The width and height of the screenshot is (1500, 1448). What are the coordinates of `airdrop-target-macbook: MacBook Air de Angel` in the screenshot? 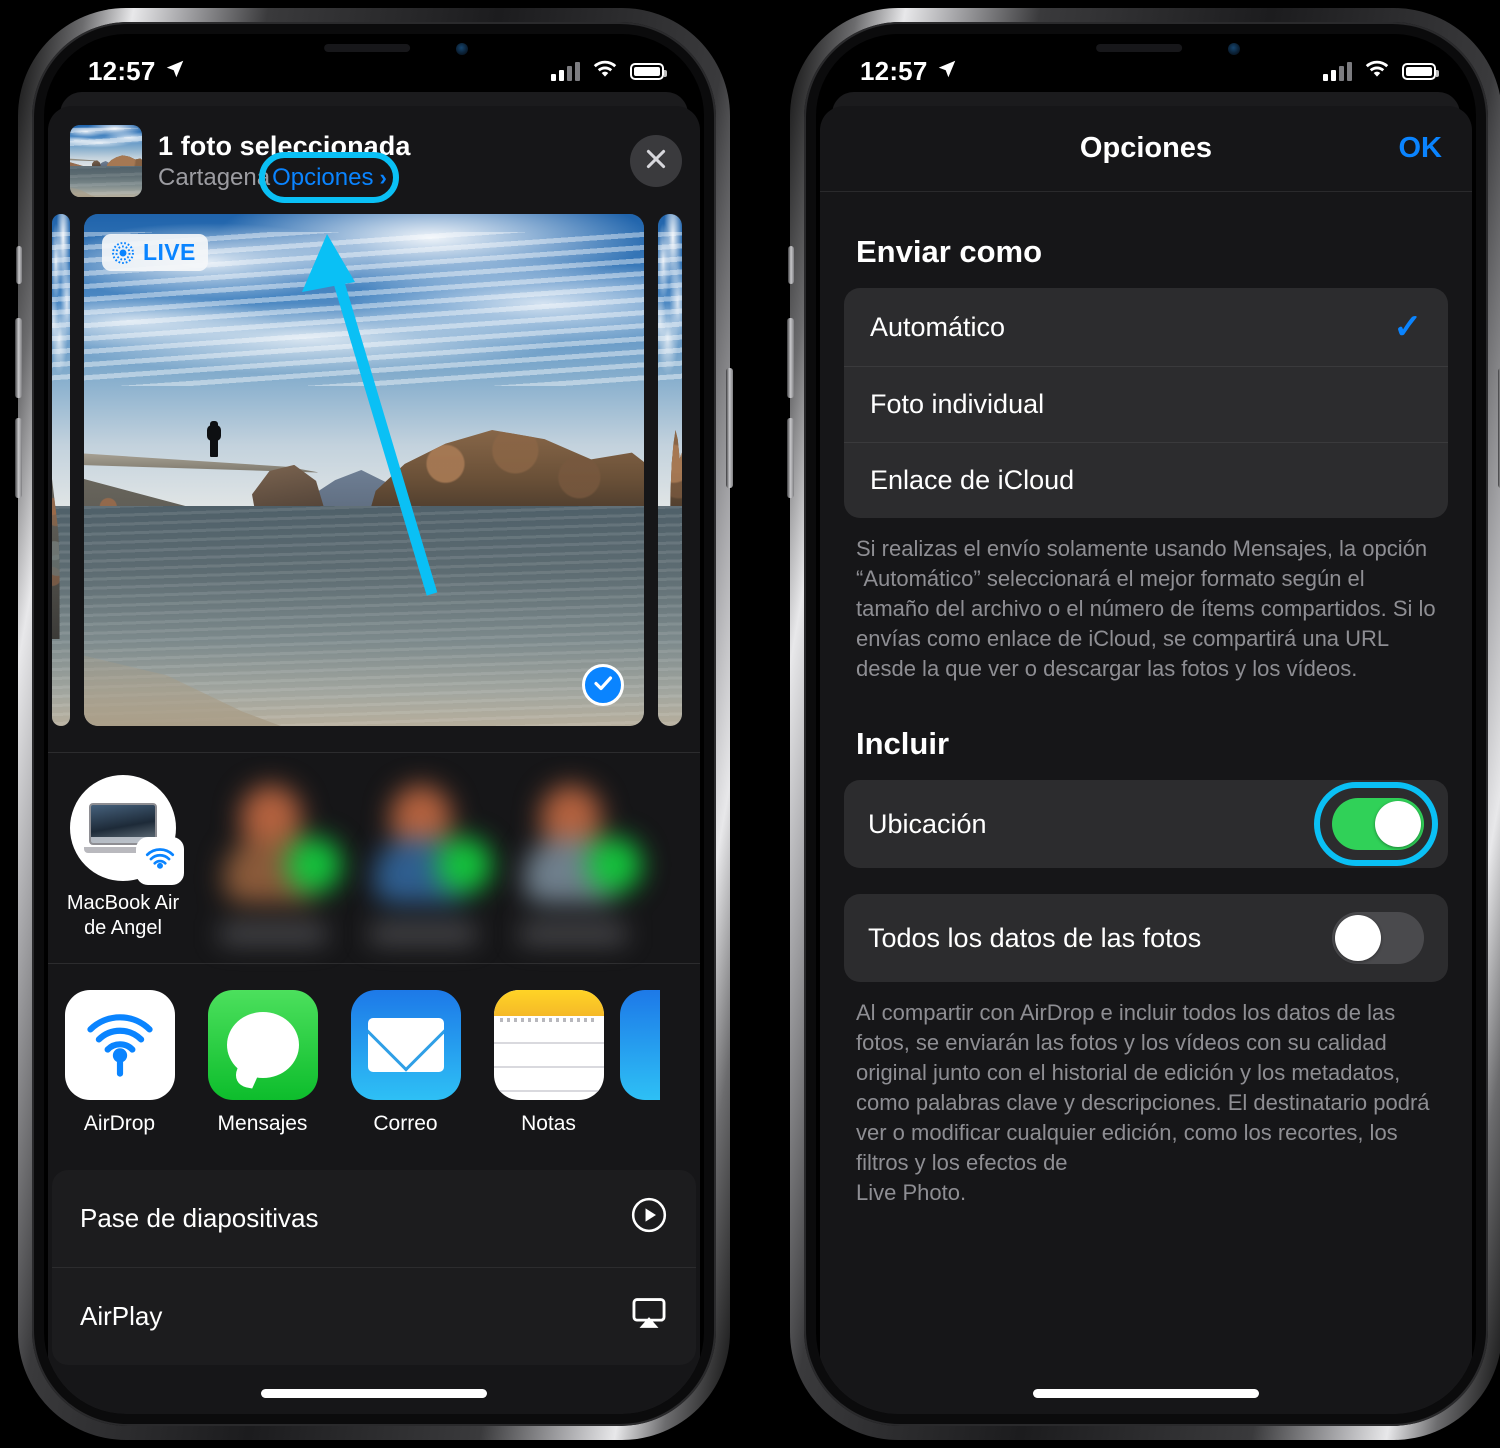 It's located at (123, 858).